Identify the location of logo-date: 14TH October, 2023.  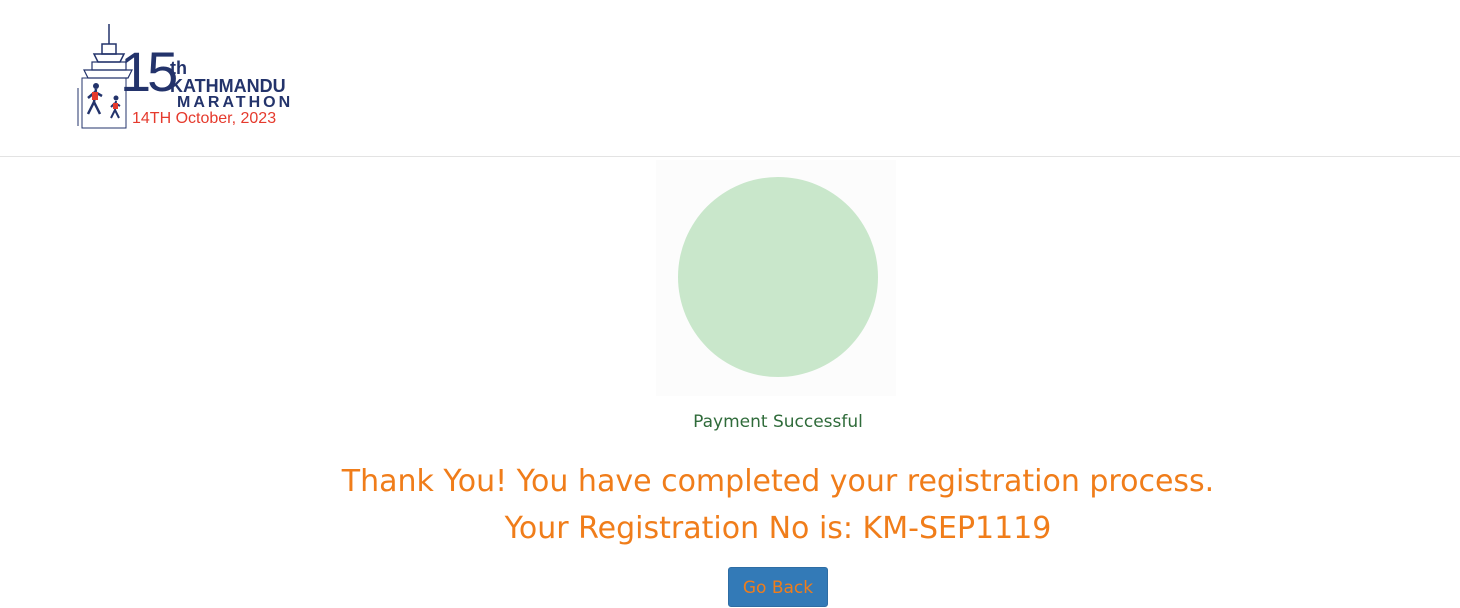
(204, 118).